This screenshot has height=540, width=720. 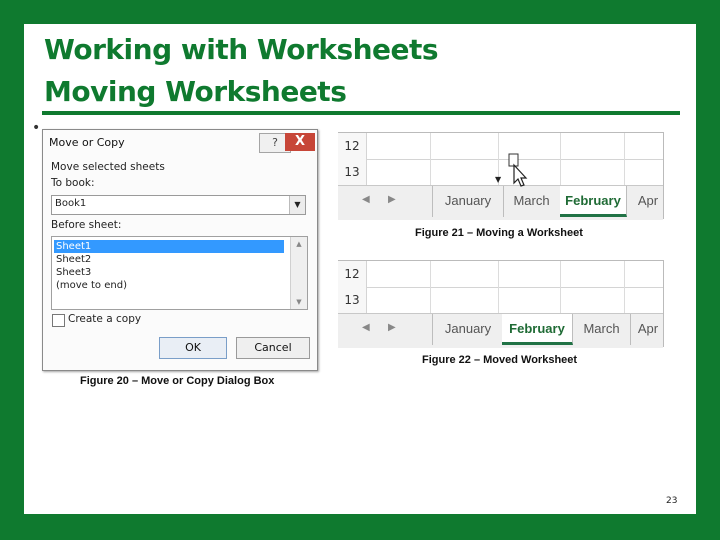 I want to click on before-sheet-label: Before sheet:, so click(x=86, y=225).